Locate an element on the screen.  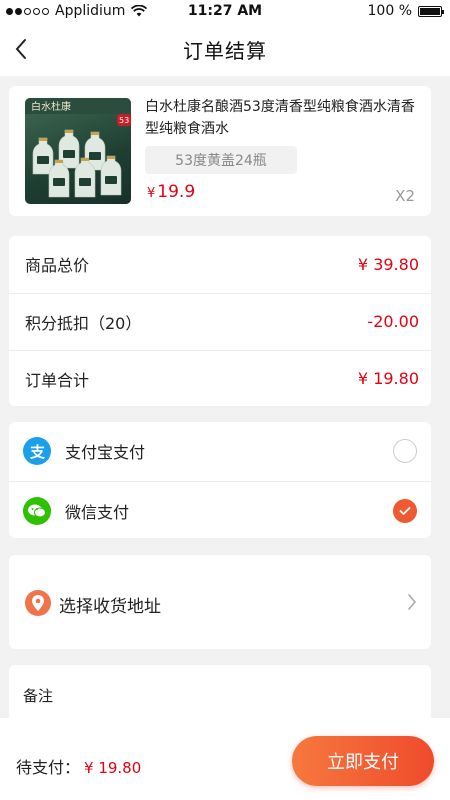
svg-text: 支 is located at coordinates (37, 451).